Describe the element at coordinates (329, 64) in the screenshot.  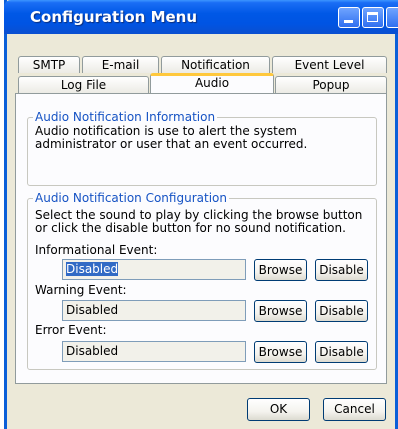
I see `tab-event-level: Event Level` at that location.